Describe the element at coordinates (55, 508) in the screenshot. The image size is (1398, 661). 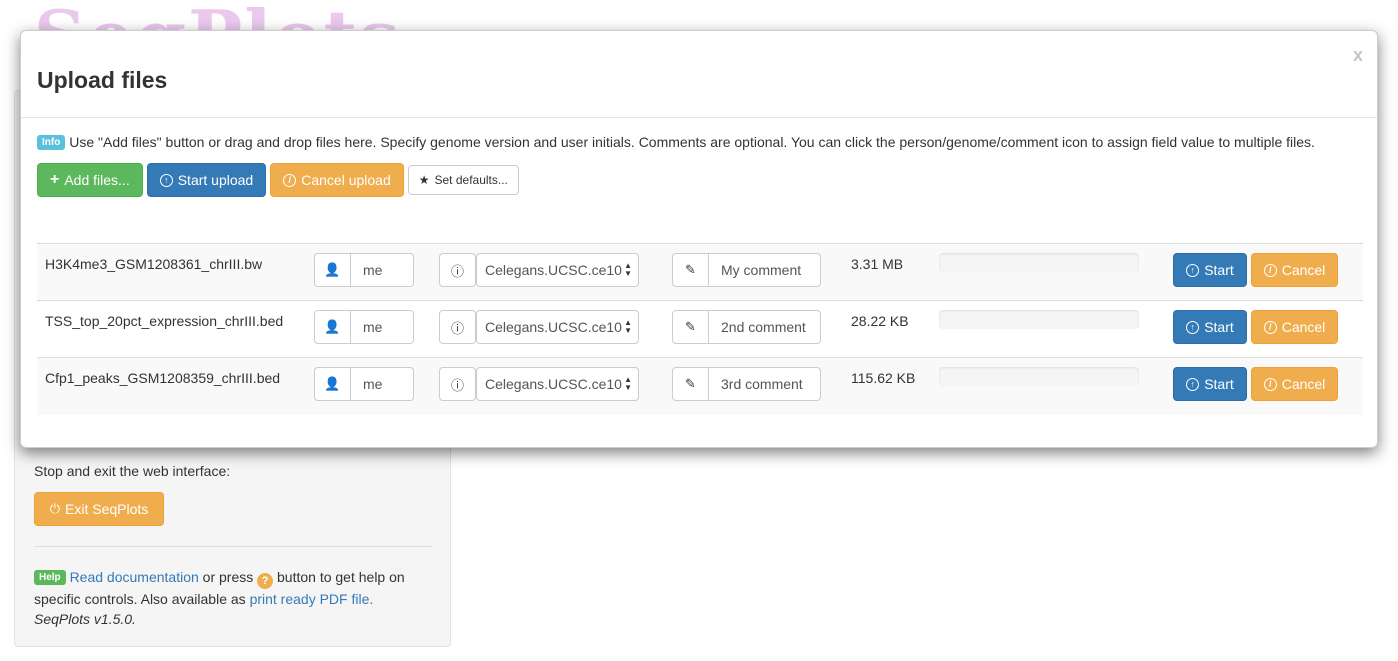
I see `power-icon: ⏻` at that location.